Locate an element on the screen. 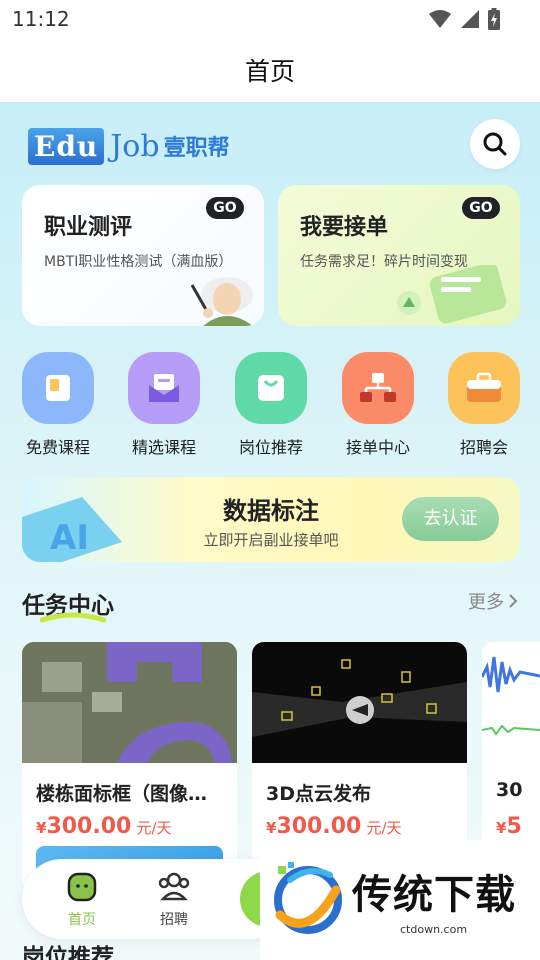  search-button is located at coordinates (495, 144).